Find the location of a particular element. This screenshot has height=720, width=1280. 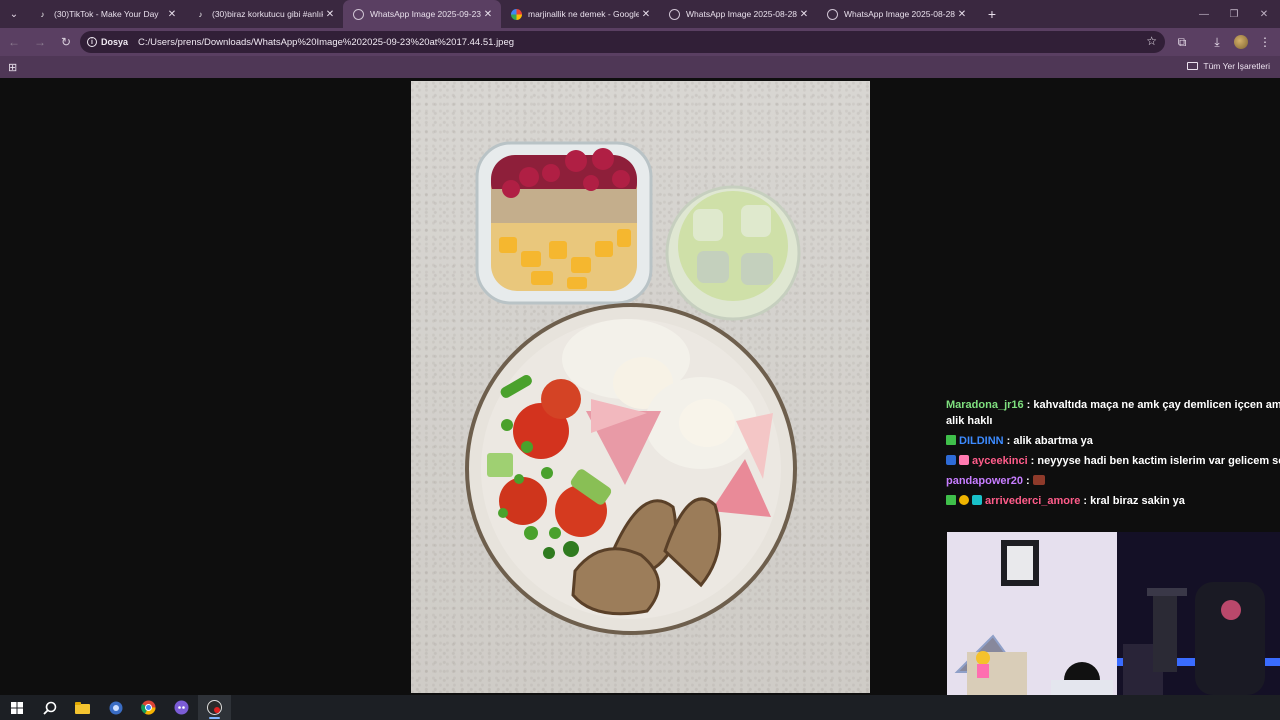

tab-whatsapp-image-active: WhatsApp Image 2025-09-23 a ✕ is located at coordinates (422, 14).